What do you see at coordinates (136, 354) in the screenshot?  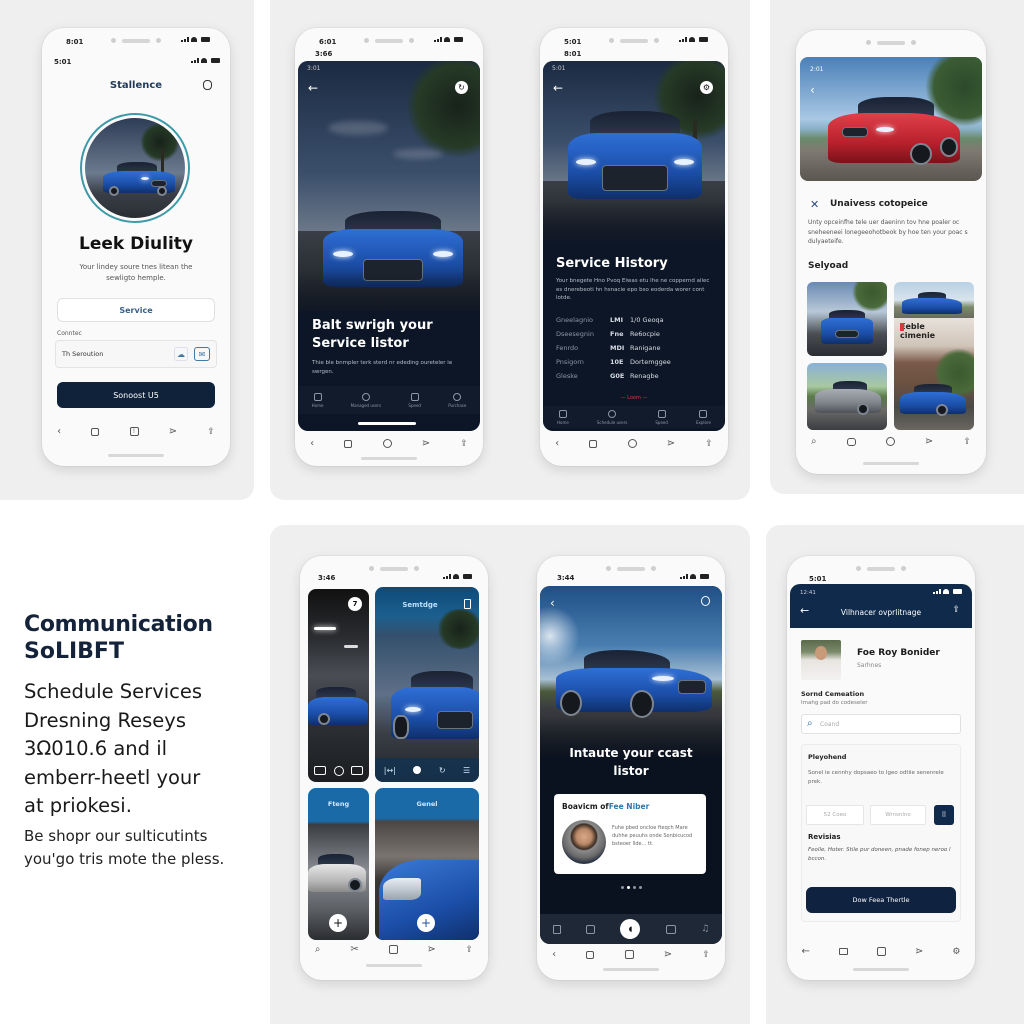 I see `contact-field: Th Seroution ☁ ✉` at bounding box center [136, 354].